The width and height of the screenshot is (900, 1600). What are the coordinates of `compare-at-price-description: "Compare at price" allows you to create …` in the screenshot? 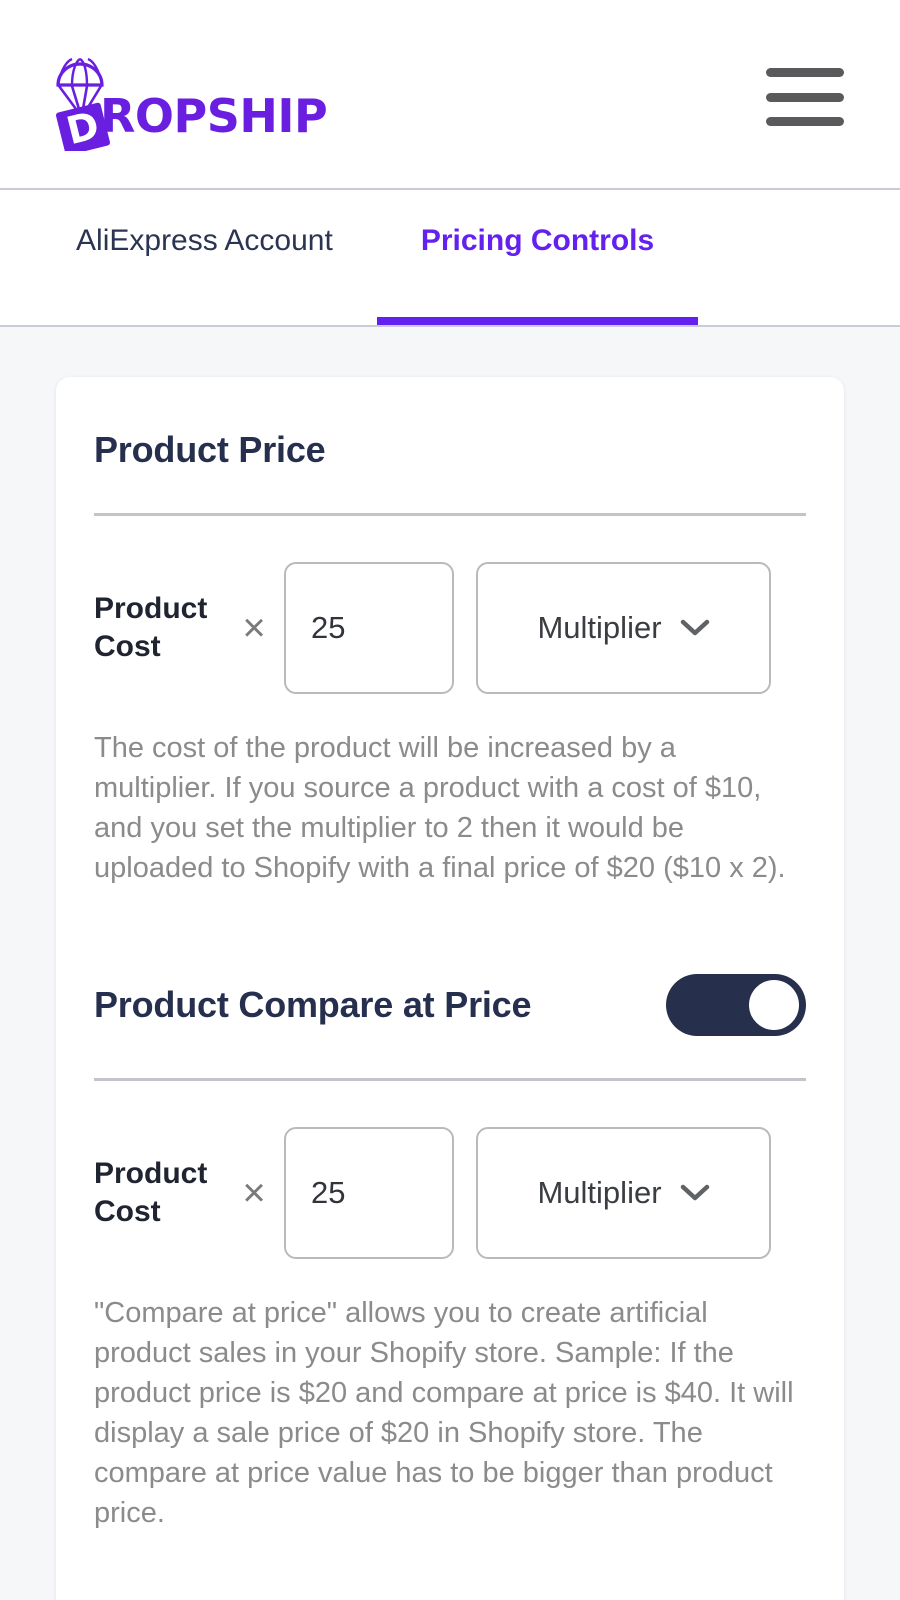 It's located at (444, 1413).